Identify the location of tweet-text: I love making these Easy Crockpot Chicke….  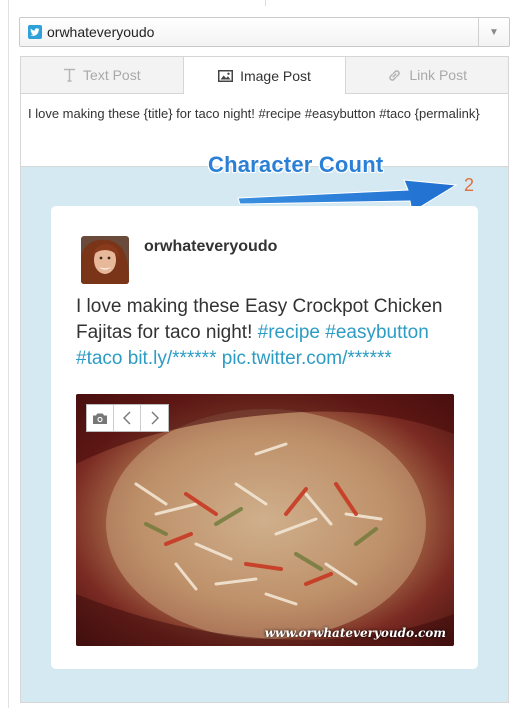
(273, 333).